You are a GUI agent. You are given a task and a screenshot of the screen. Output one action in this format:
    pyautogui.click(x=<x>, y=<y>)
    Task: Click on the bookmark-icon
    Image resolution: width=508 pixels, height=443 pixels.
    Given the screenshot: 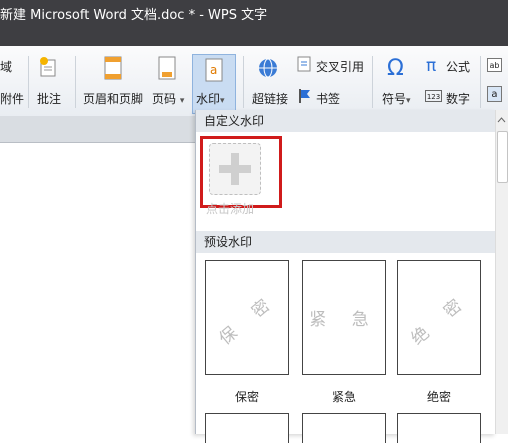 What is the action you would take?
    pyautogui.click(x=304, y=96)
    